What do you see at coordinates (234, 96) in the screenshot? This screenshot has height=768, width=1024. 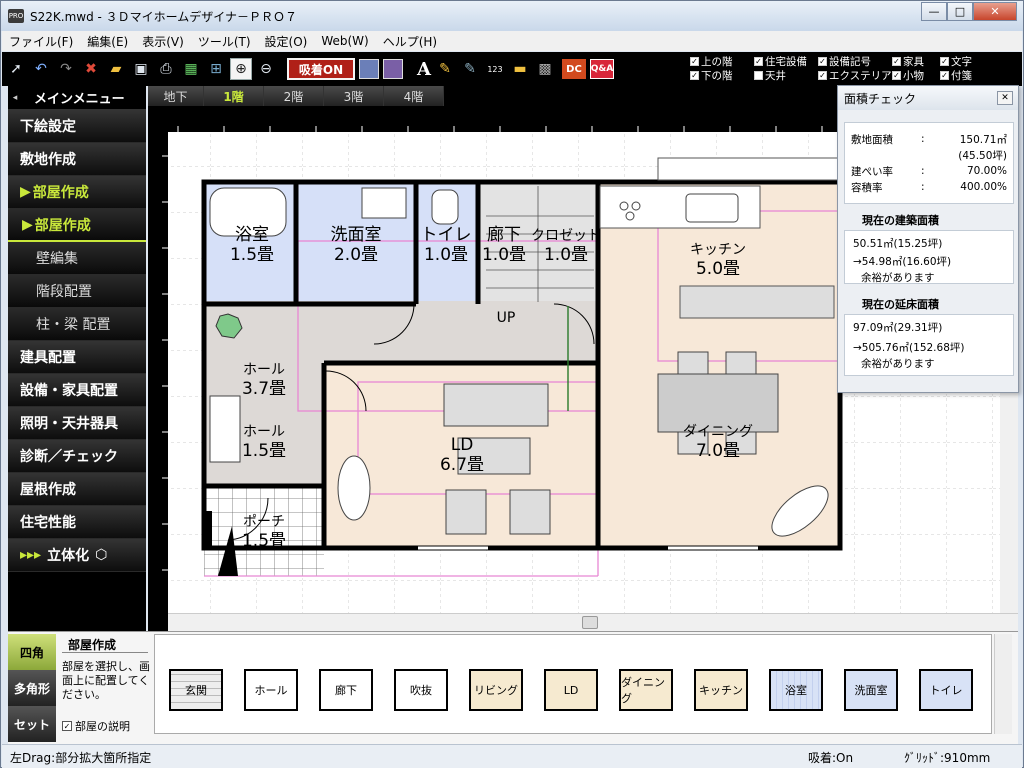 I see `tab-floor-1: 1階` at bounding box center [234, 96].